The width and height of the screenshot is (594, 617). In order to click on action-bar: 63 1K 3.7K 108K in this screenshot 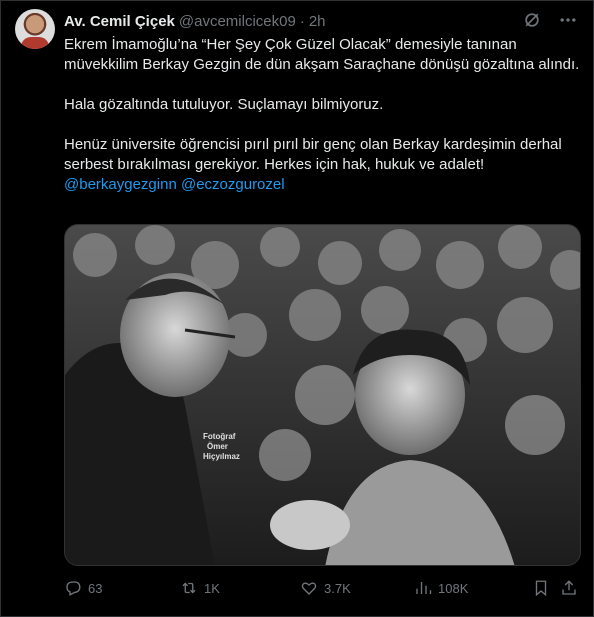, I will do `click(324, 588)`.